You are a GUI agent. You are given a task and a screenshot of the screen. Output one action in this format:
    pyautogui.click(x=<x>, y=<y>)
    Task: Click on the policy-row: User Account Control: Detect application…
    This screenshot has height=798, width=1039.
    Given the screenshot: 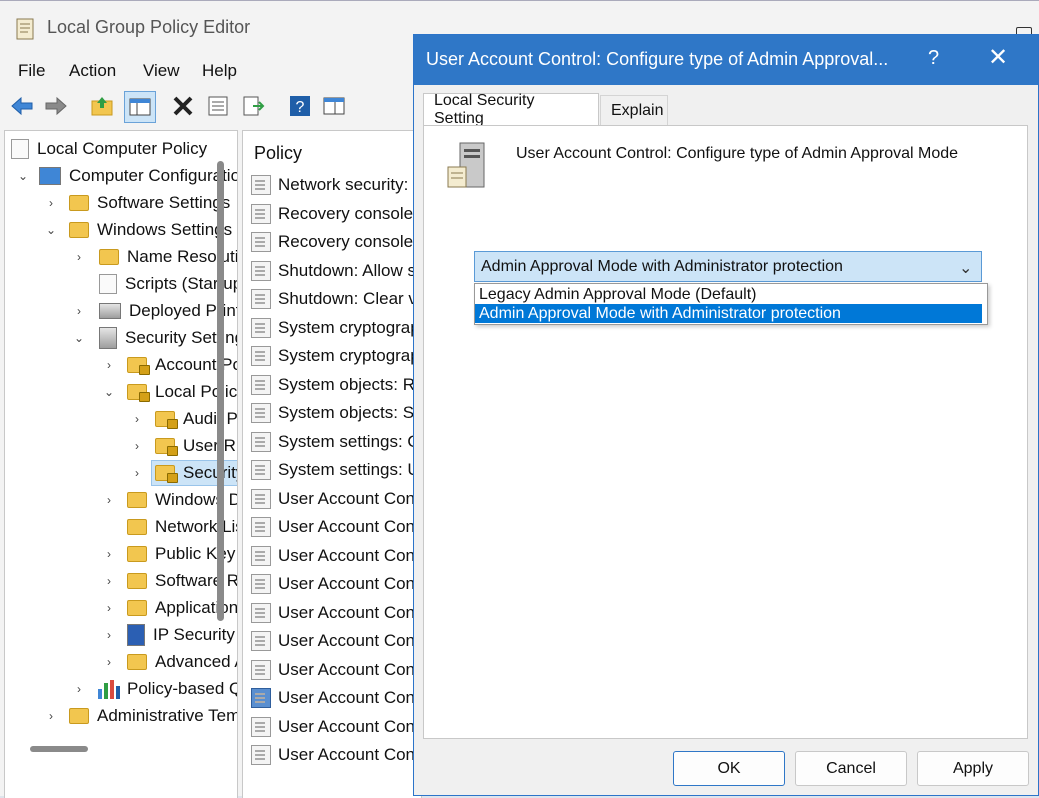 What is the action you would take?
    pyautogui.click(x=336, y=613)
    